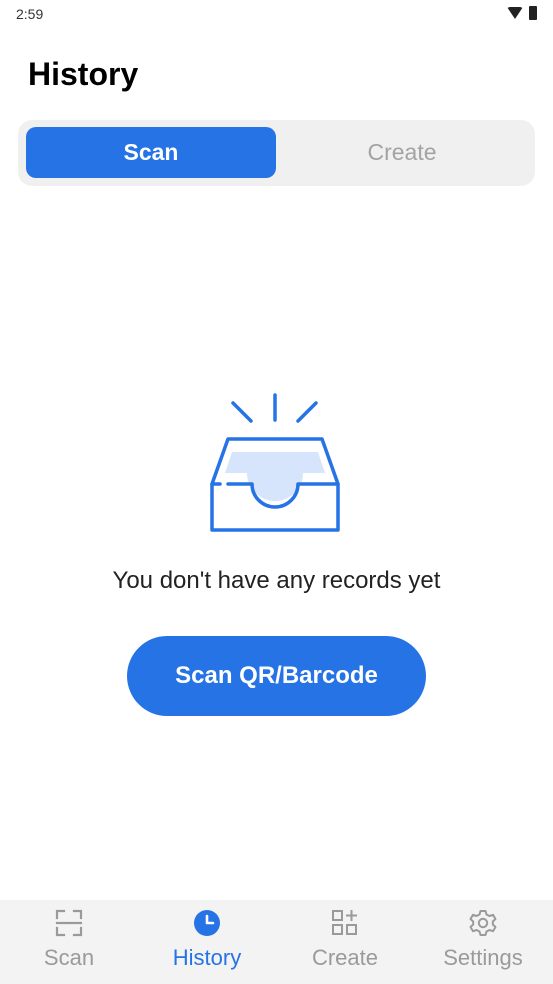  What do you see at coordinates (276, 14) in the screenshot?
I see `status-bar: 2:59` at bounding box center [276, 14].